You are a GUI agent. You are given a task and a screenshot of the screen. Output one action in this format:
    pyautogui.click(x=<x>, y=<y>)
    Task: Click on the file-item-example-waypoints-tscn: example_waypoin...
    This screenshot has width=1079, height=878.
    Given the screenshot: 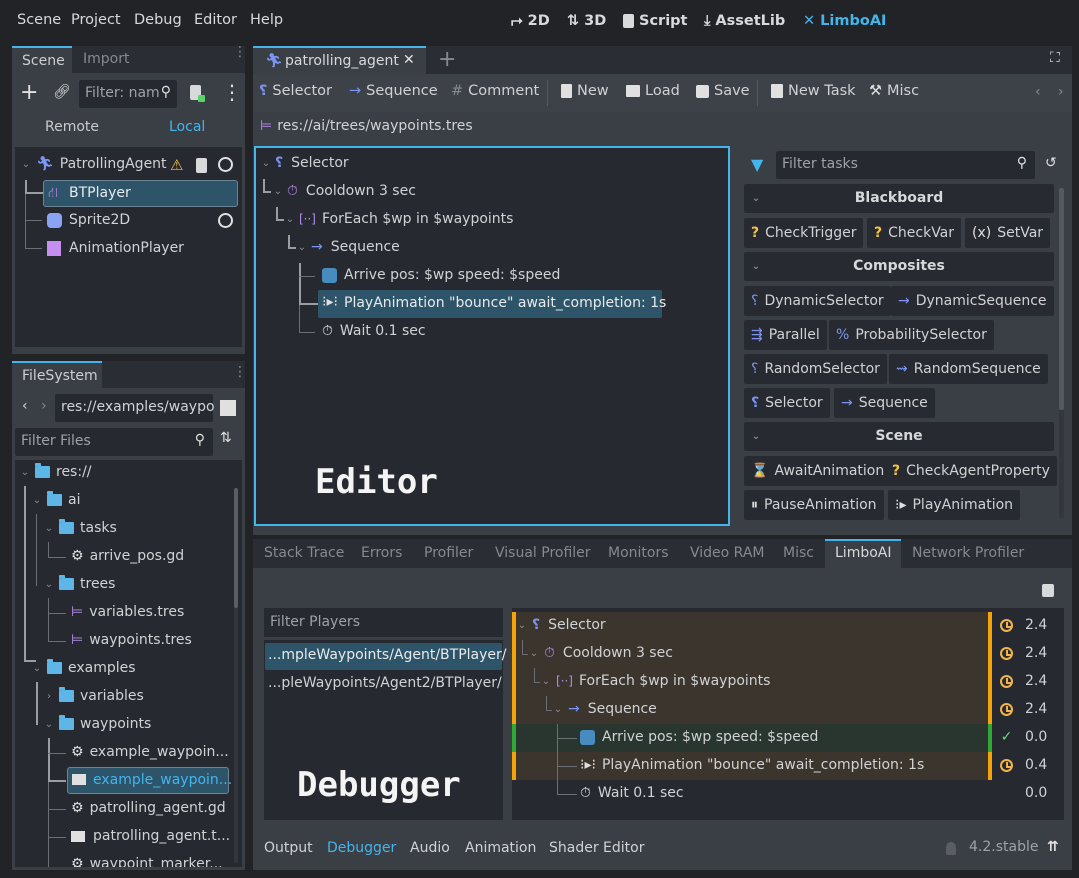 What is the action you would take?
    pyautogui.click(x=149, y=780)
    